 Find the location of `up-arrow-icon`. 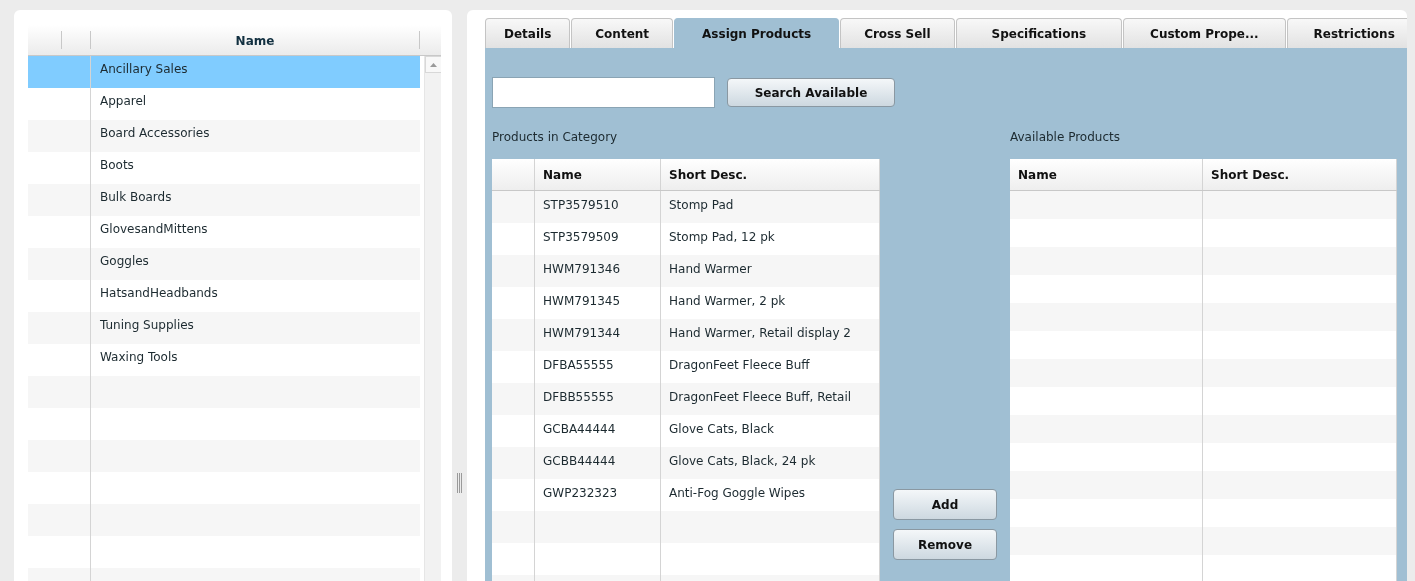

up-arrow-icon is located at coordinates (433, 64).